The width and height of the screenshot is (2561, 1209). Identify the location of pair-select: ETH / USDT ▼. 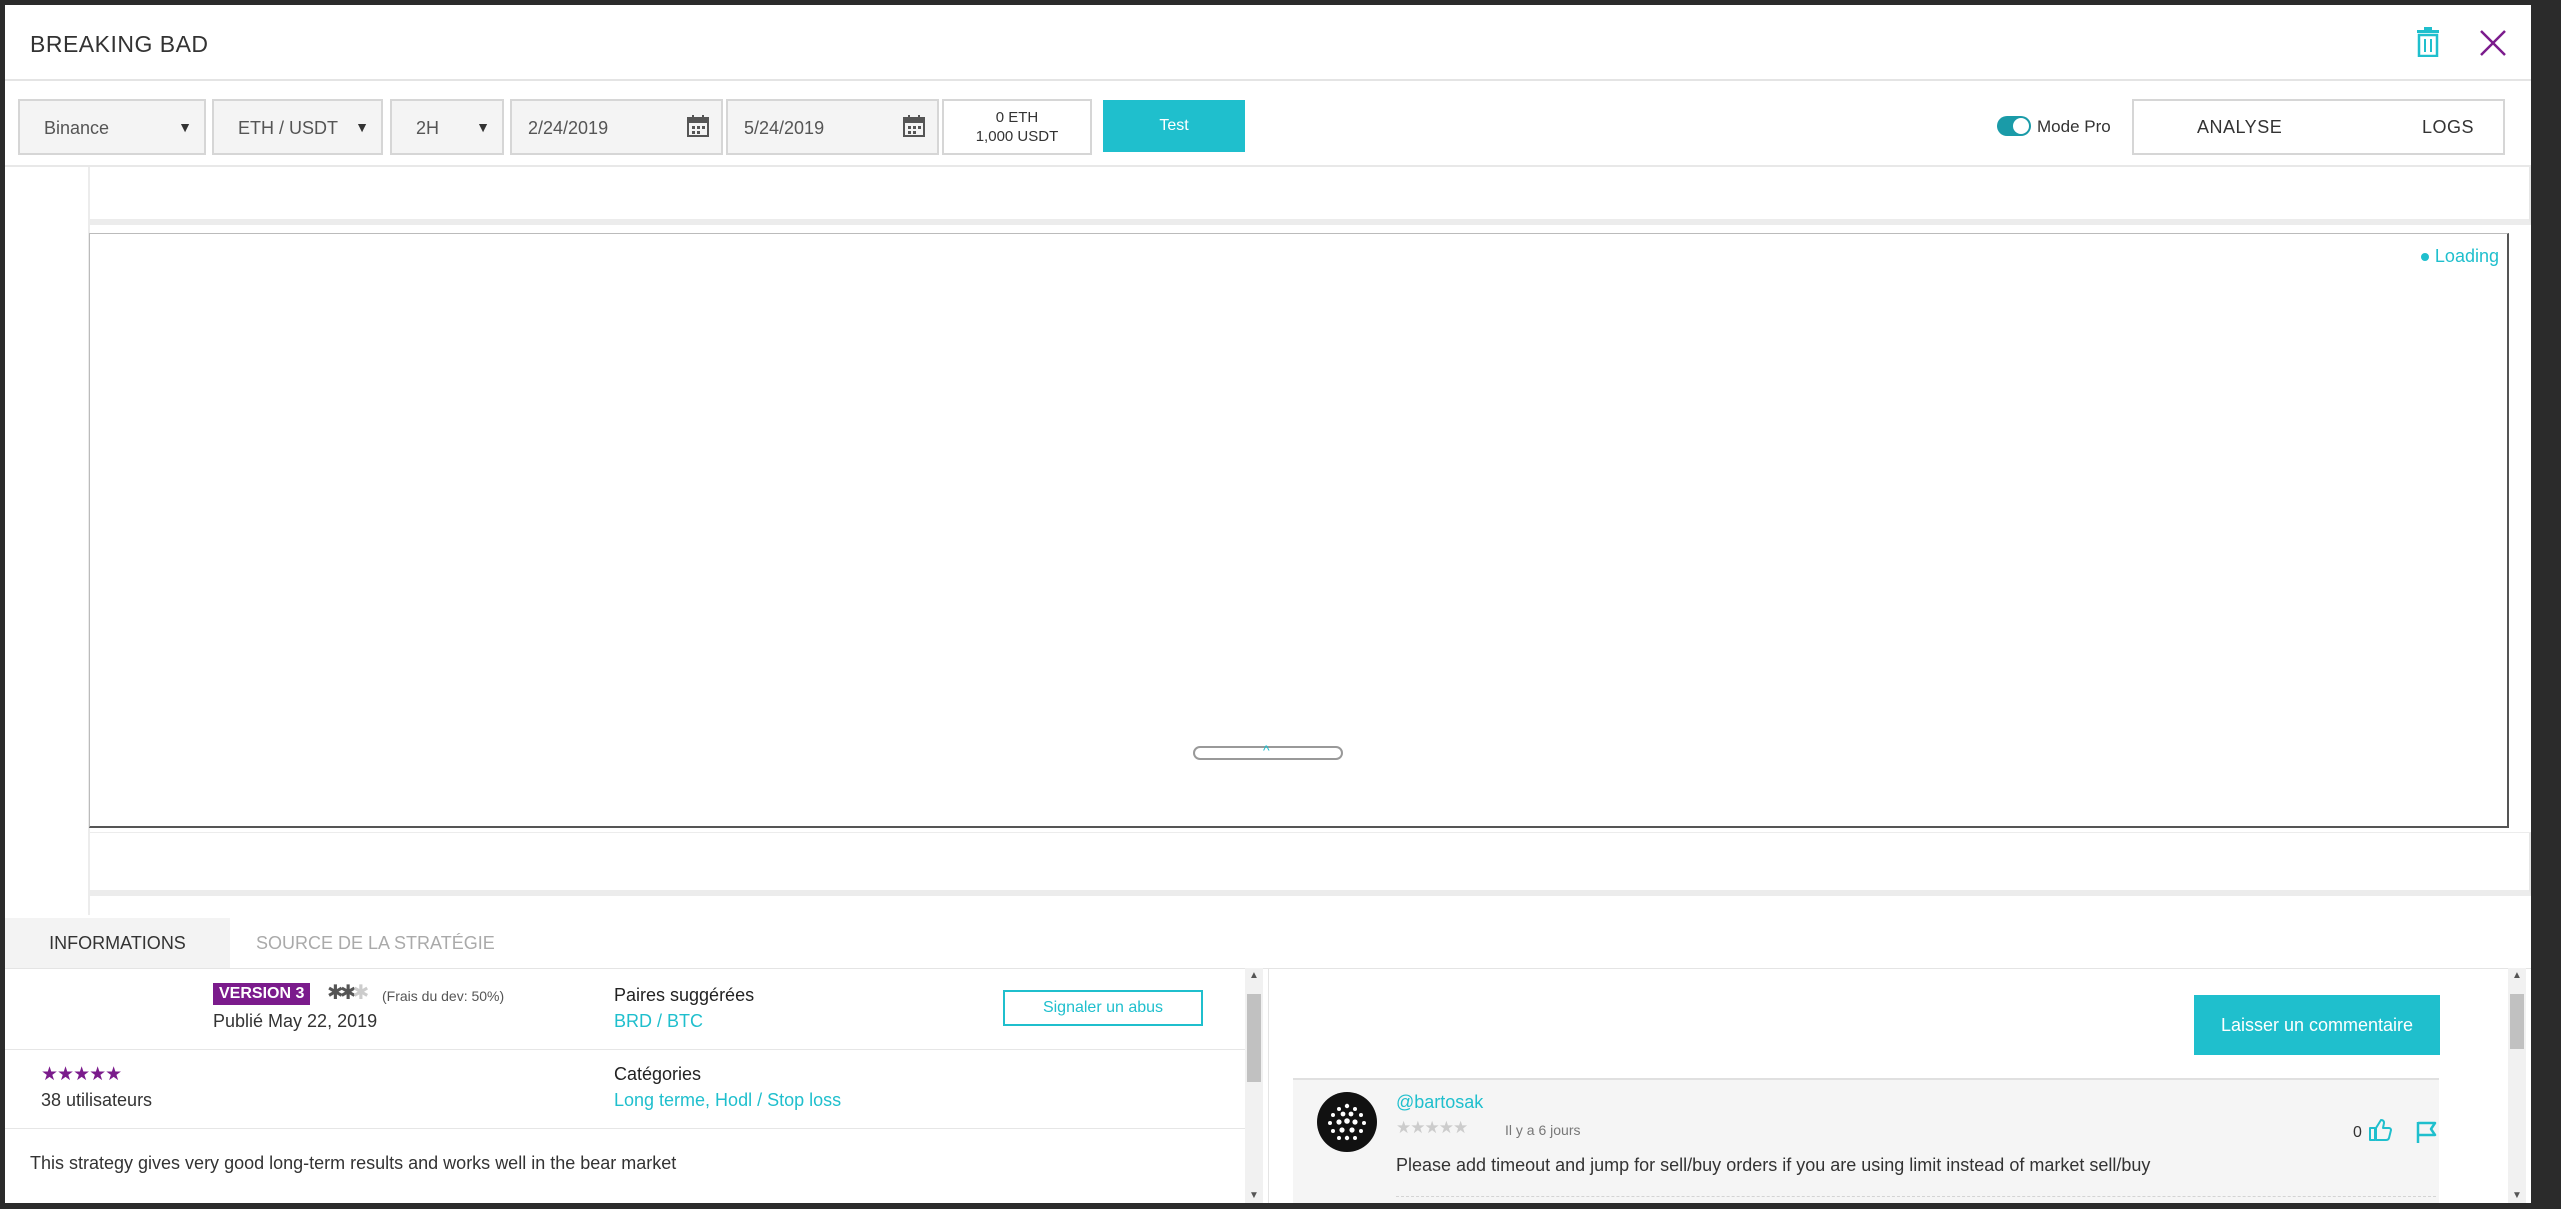
(297, 127).